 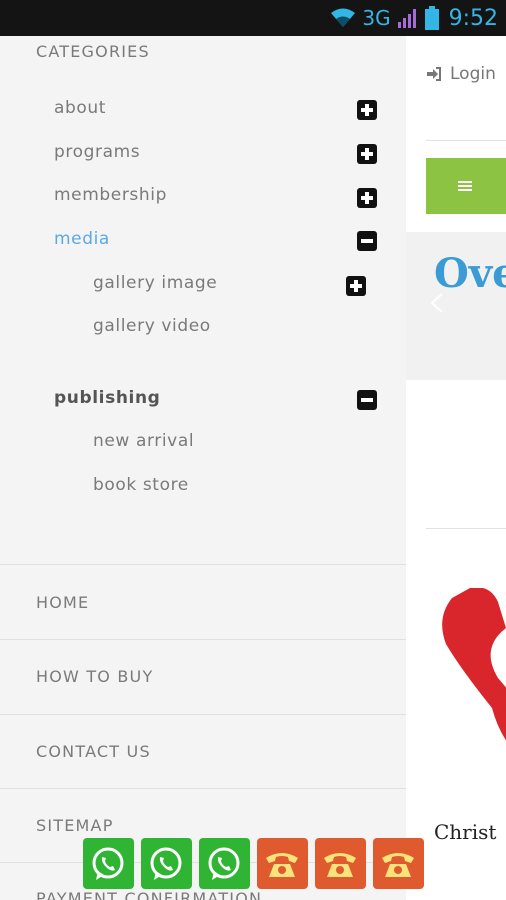 I want to click on sign-in-icon, so click(x=434, y=74).